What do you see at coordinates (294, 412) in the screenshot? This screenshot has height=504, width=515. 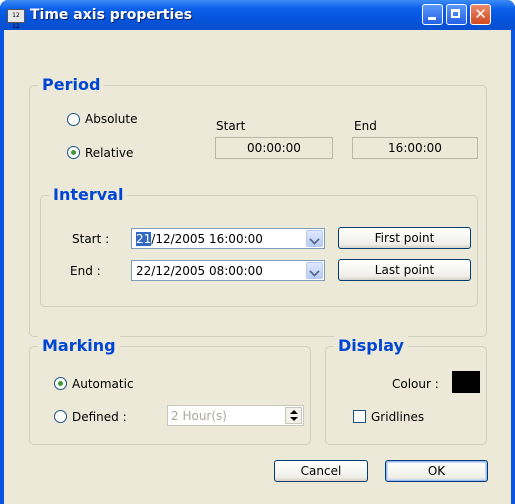 I see `spinner-up-icon` at bounding box center [294, 412].